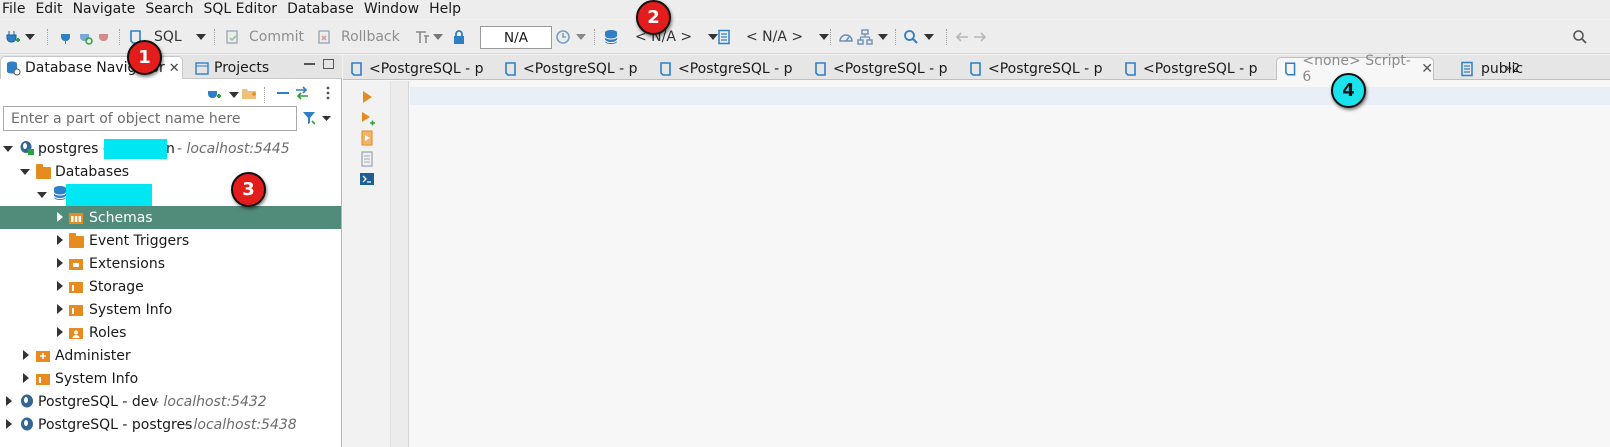  I want to click on menu-database: Database, so click(322, 9).